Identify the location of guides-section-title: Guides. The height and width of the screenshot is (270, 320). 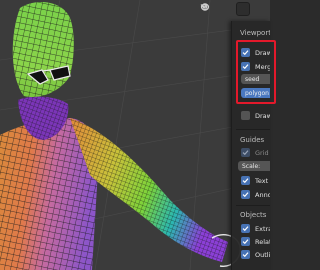
(252, 140).